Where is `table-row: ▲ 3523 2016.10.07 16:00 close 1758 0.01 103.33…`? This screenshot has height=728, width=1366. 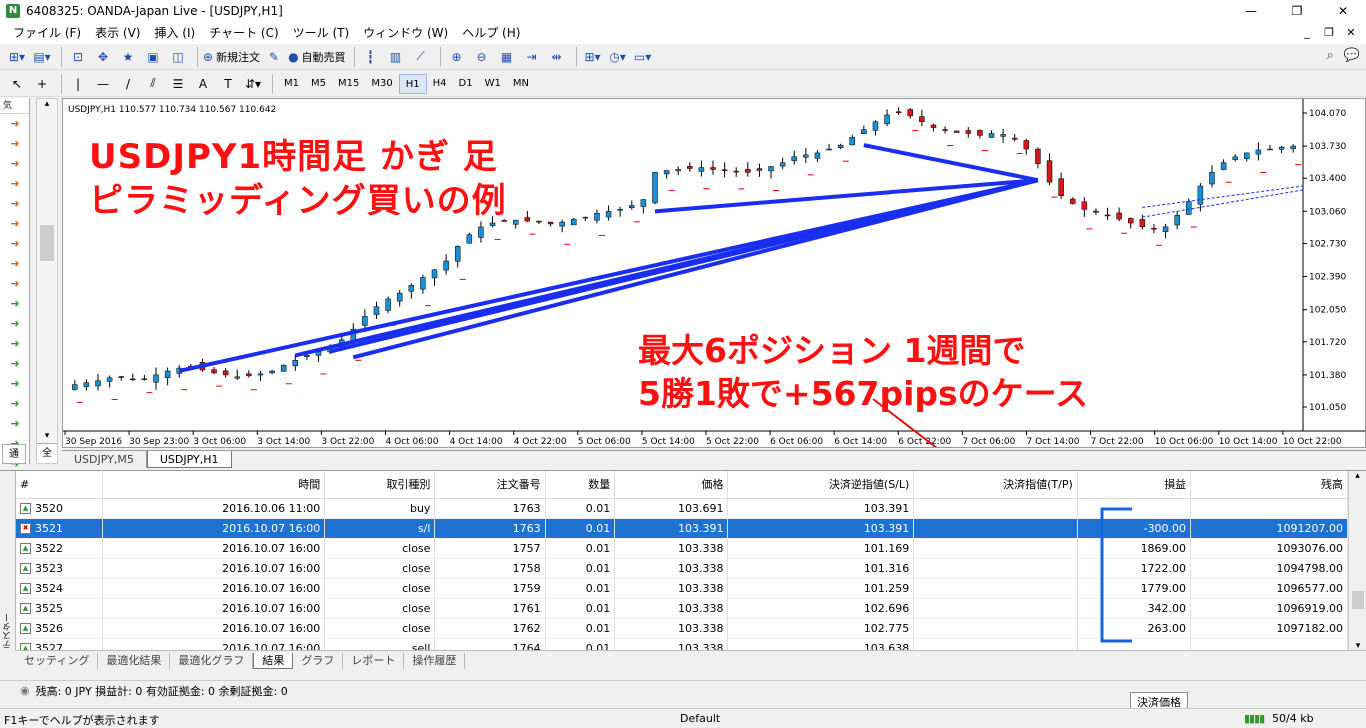 table-row: ▲ 3523 2016.10.07 16:00 close 1758 0.01 103.33… is located at coordinates (682, 568).